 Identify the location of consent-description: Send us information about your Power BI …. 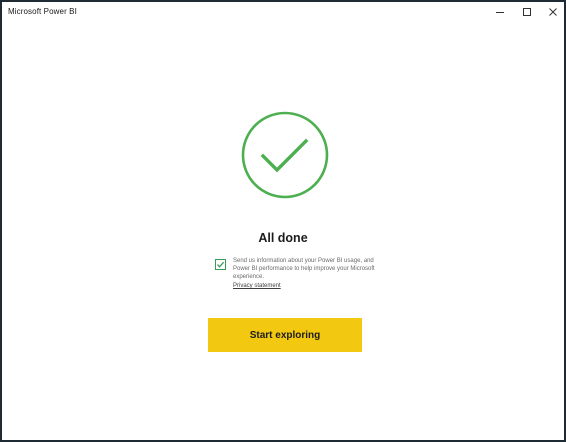
(305, 273).